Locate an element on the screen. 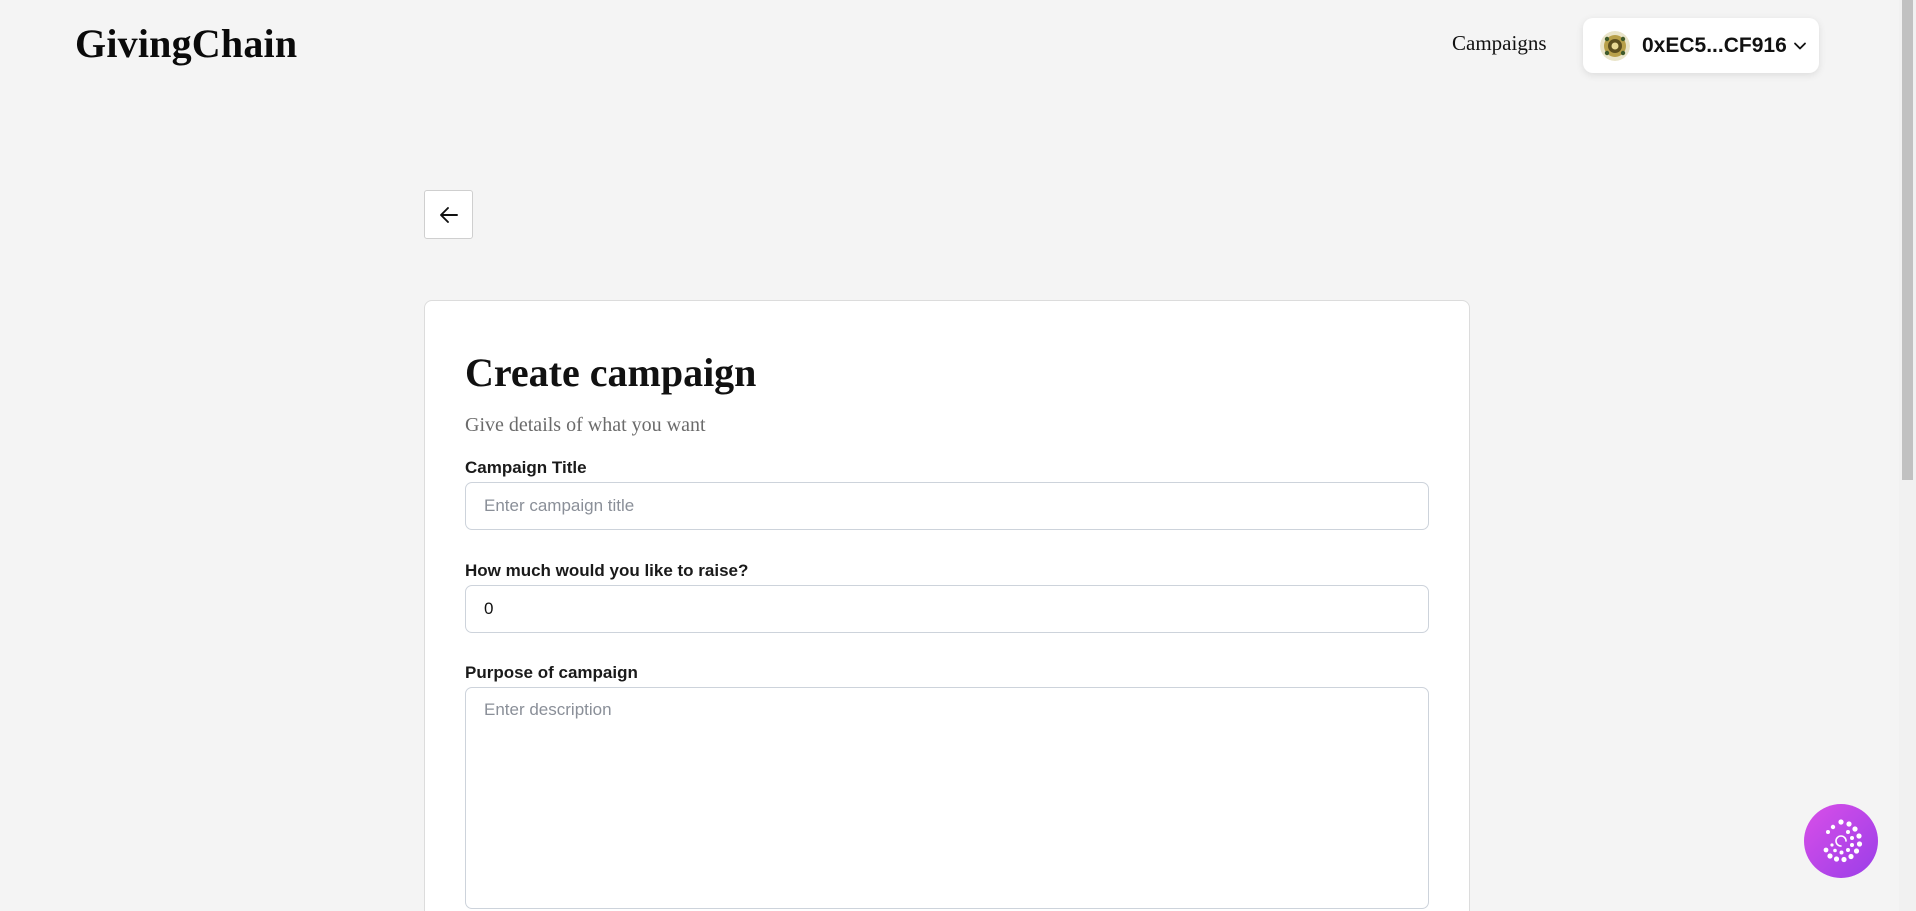 The width and height of the screenshot is (1916, 911). assistant-button is located at coordinates (1841, 841).